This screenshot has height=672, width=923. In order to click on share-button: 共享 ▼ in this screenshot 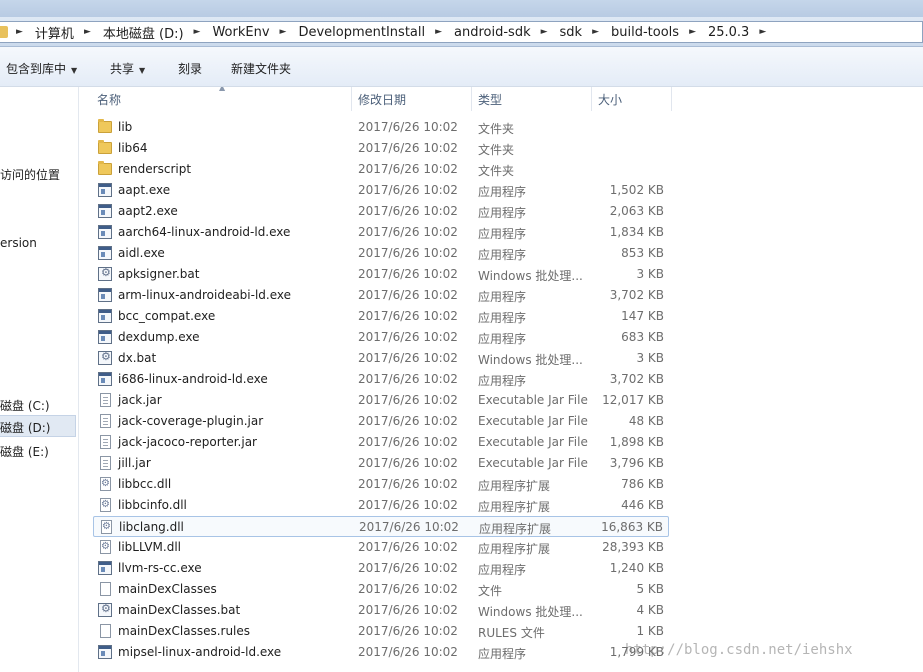, I will do `click(127, 68)`.